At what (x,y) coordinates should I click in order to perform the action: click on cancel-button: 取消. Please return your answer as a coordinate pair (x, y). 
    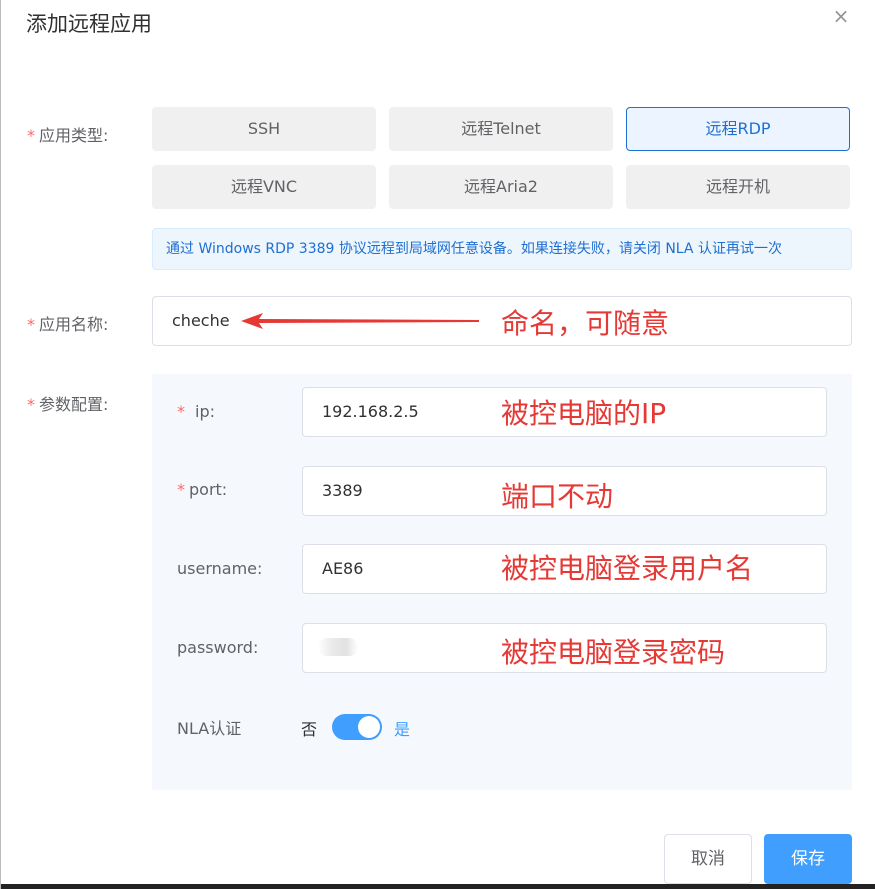
    Looking at the image, I should click on (708, 859).